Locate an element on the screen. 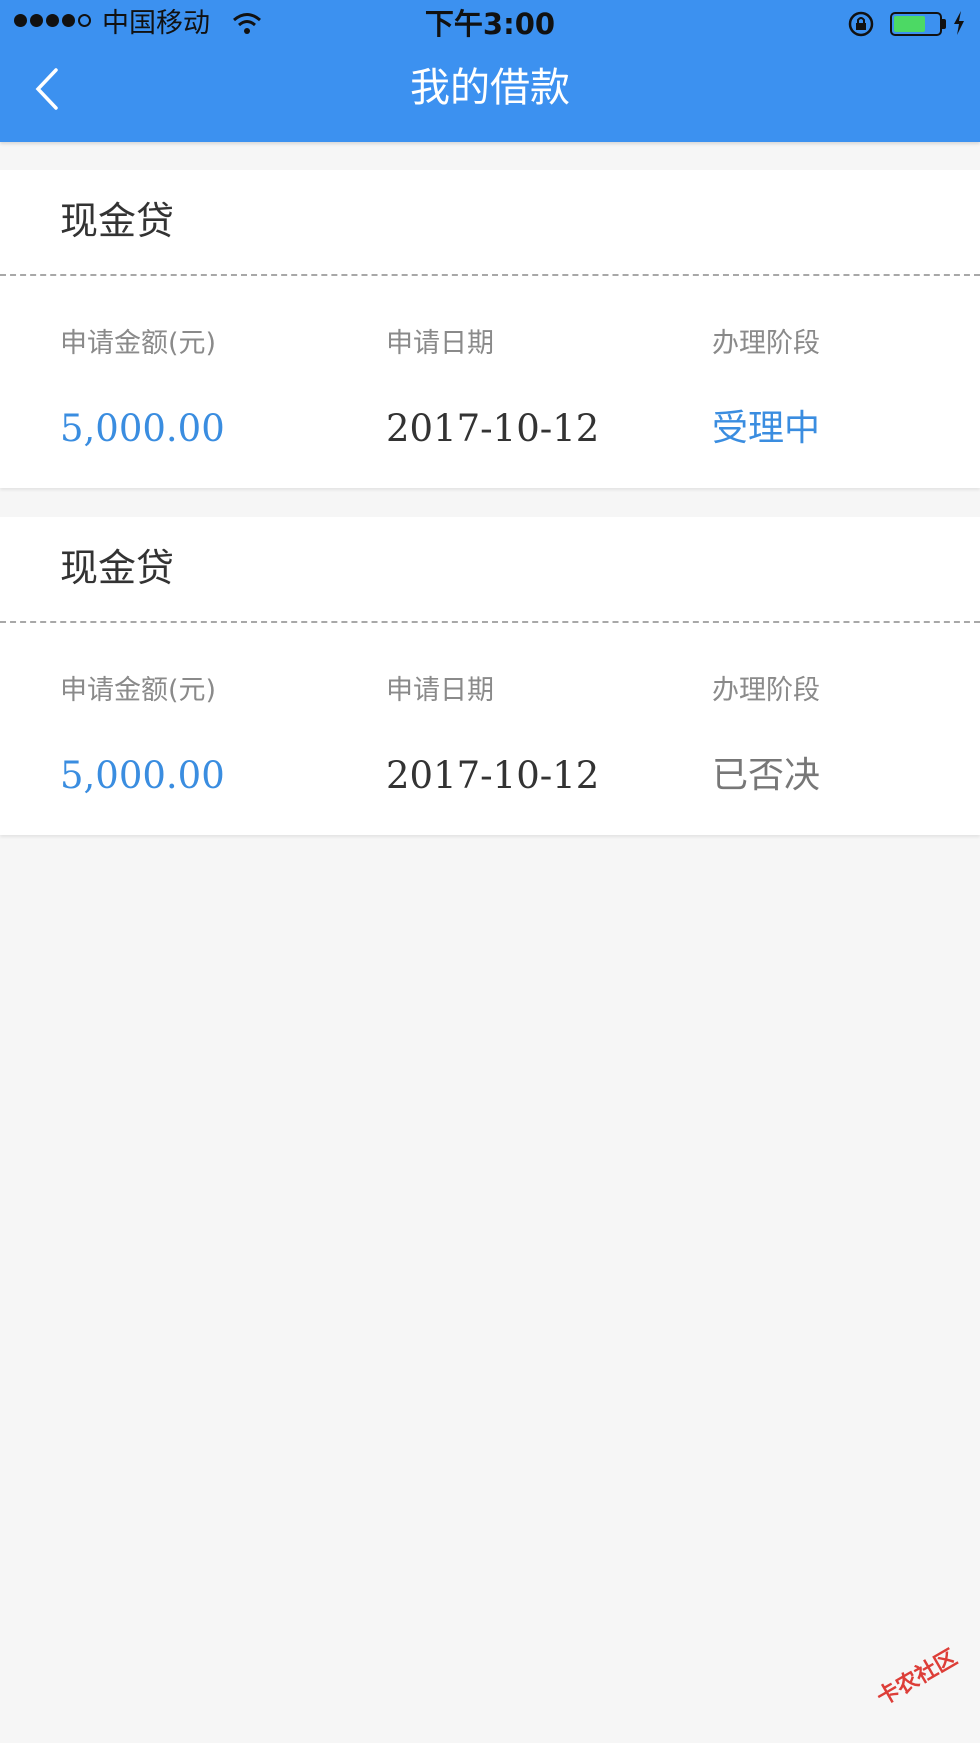  app-header: 中国移动 下午3:00 我的借款 is located at coordinates (490, 71).